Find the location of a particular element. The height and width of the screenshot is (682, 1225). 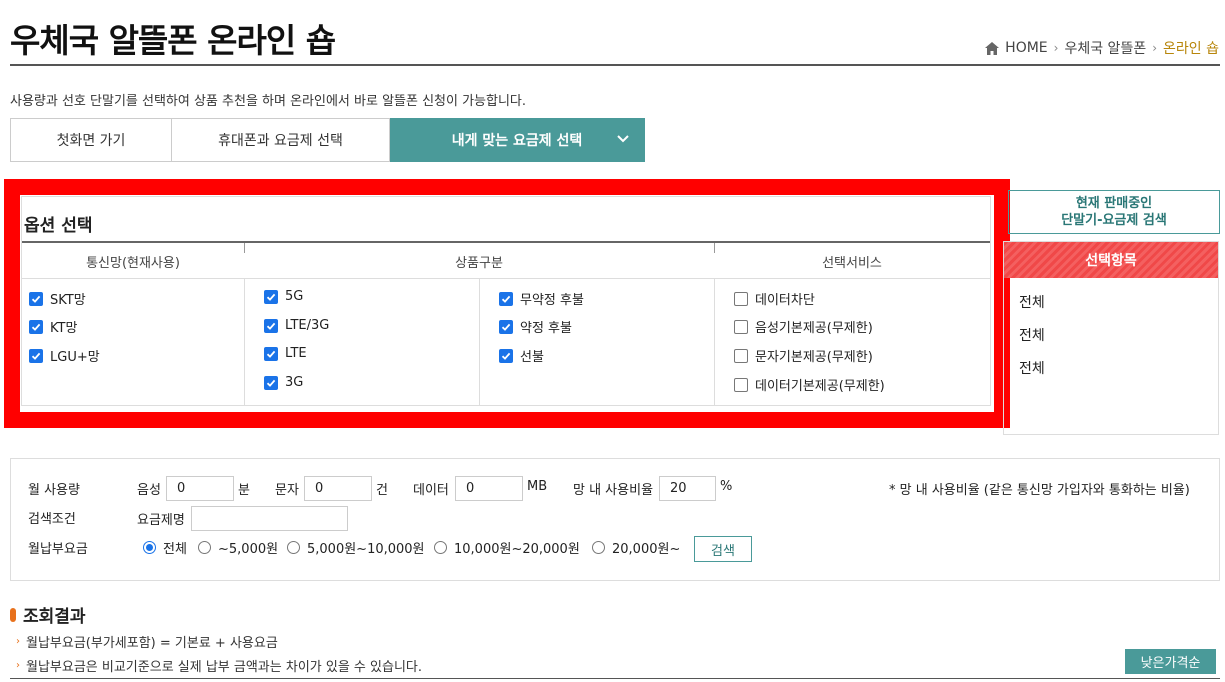

page-title: 우체국 알뜰폰 온라인 숍 is located at coordinates (173, 40).